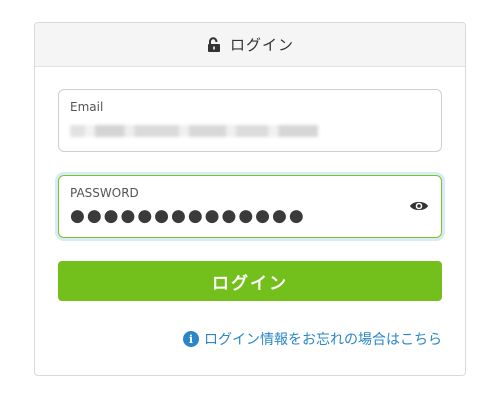 This screenshot has width=500, height=396. I want to click on password-field: PASSWORD ●●●●●●●●●●●●●●, so click(250, 206).